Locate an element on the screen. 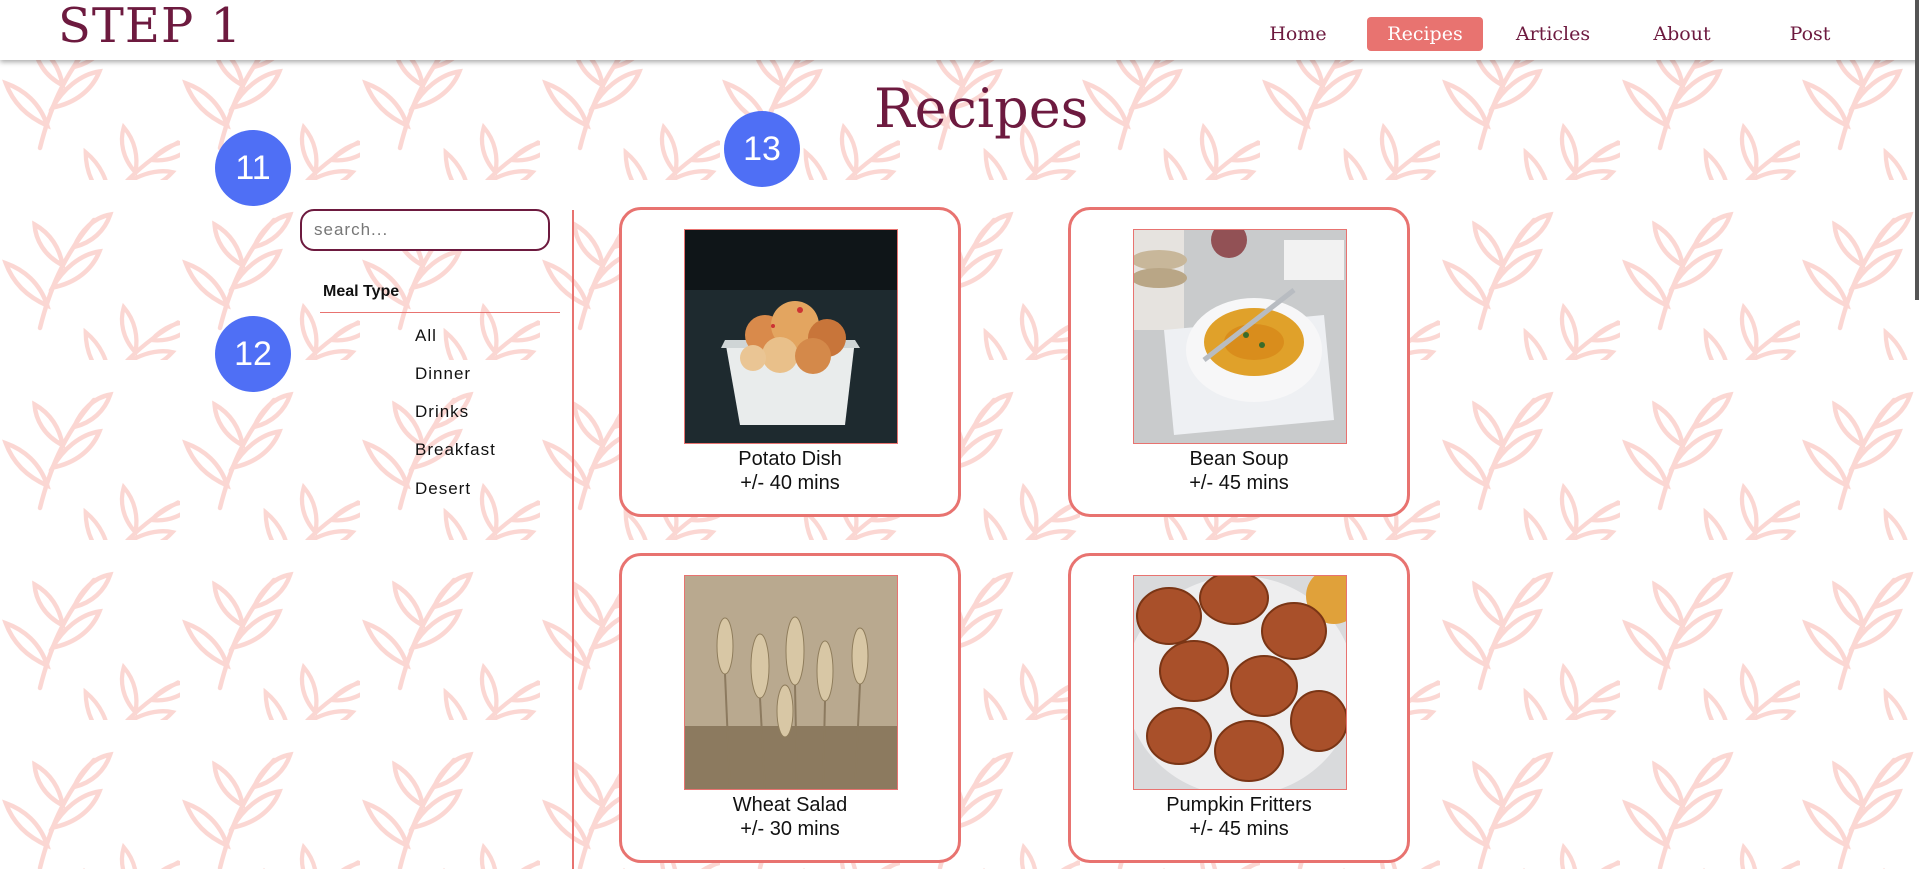  nav-recipes: Recipes is located at coordinates (1425, 34).